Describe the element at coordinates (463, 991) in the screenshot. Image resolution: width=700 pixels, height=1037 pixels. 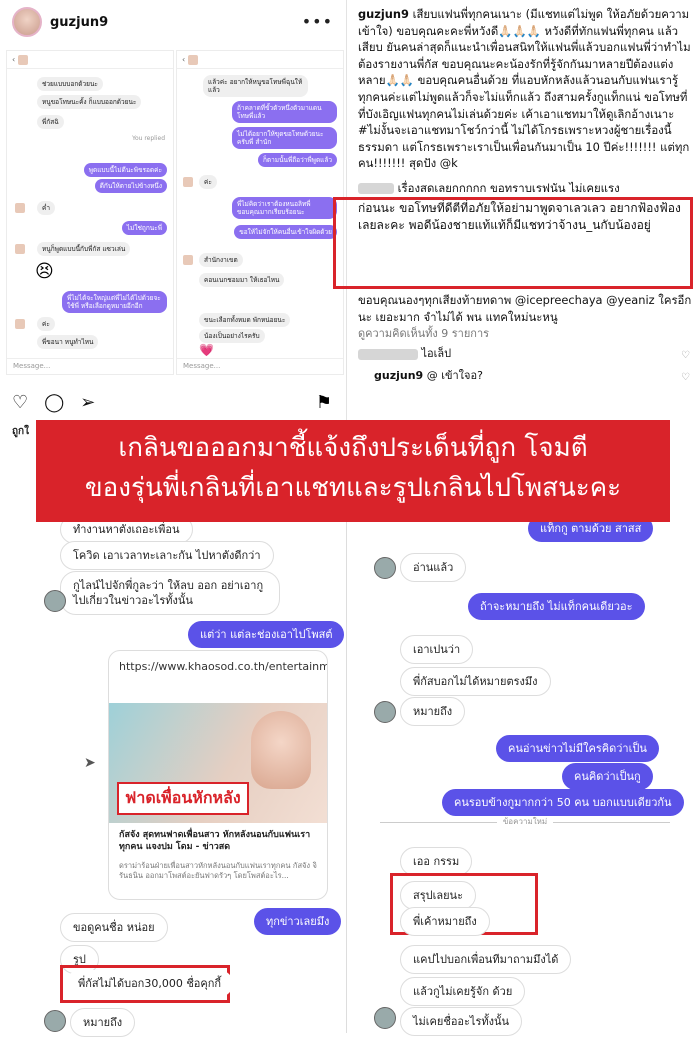
I see `message-bubble: แล้วกูไม่เคยรู้จัก ด้วย` at that location.